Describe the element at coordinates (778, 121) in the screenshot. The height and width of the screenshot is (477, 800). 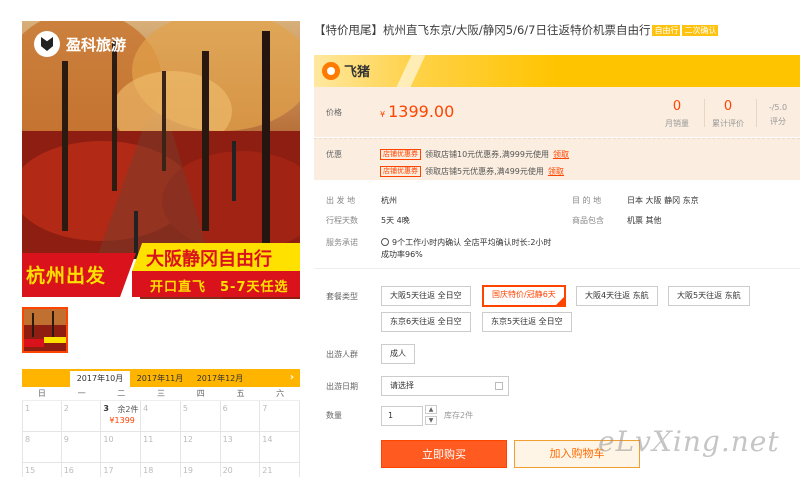
I see `stat-label: 评分` at that location.